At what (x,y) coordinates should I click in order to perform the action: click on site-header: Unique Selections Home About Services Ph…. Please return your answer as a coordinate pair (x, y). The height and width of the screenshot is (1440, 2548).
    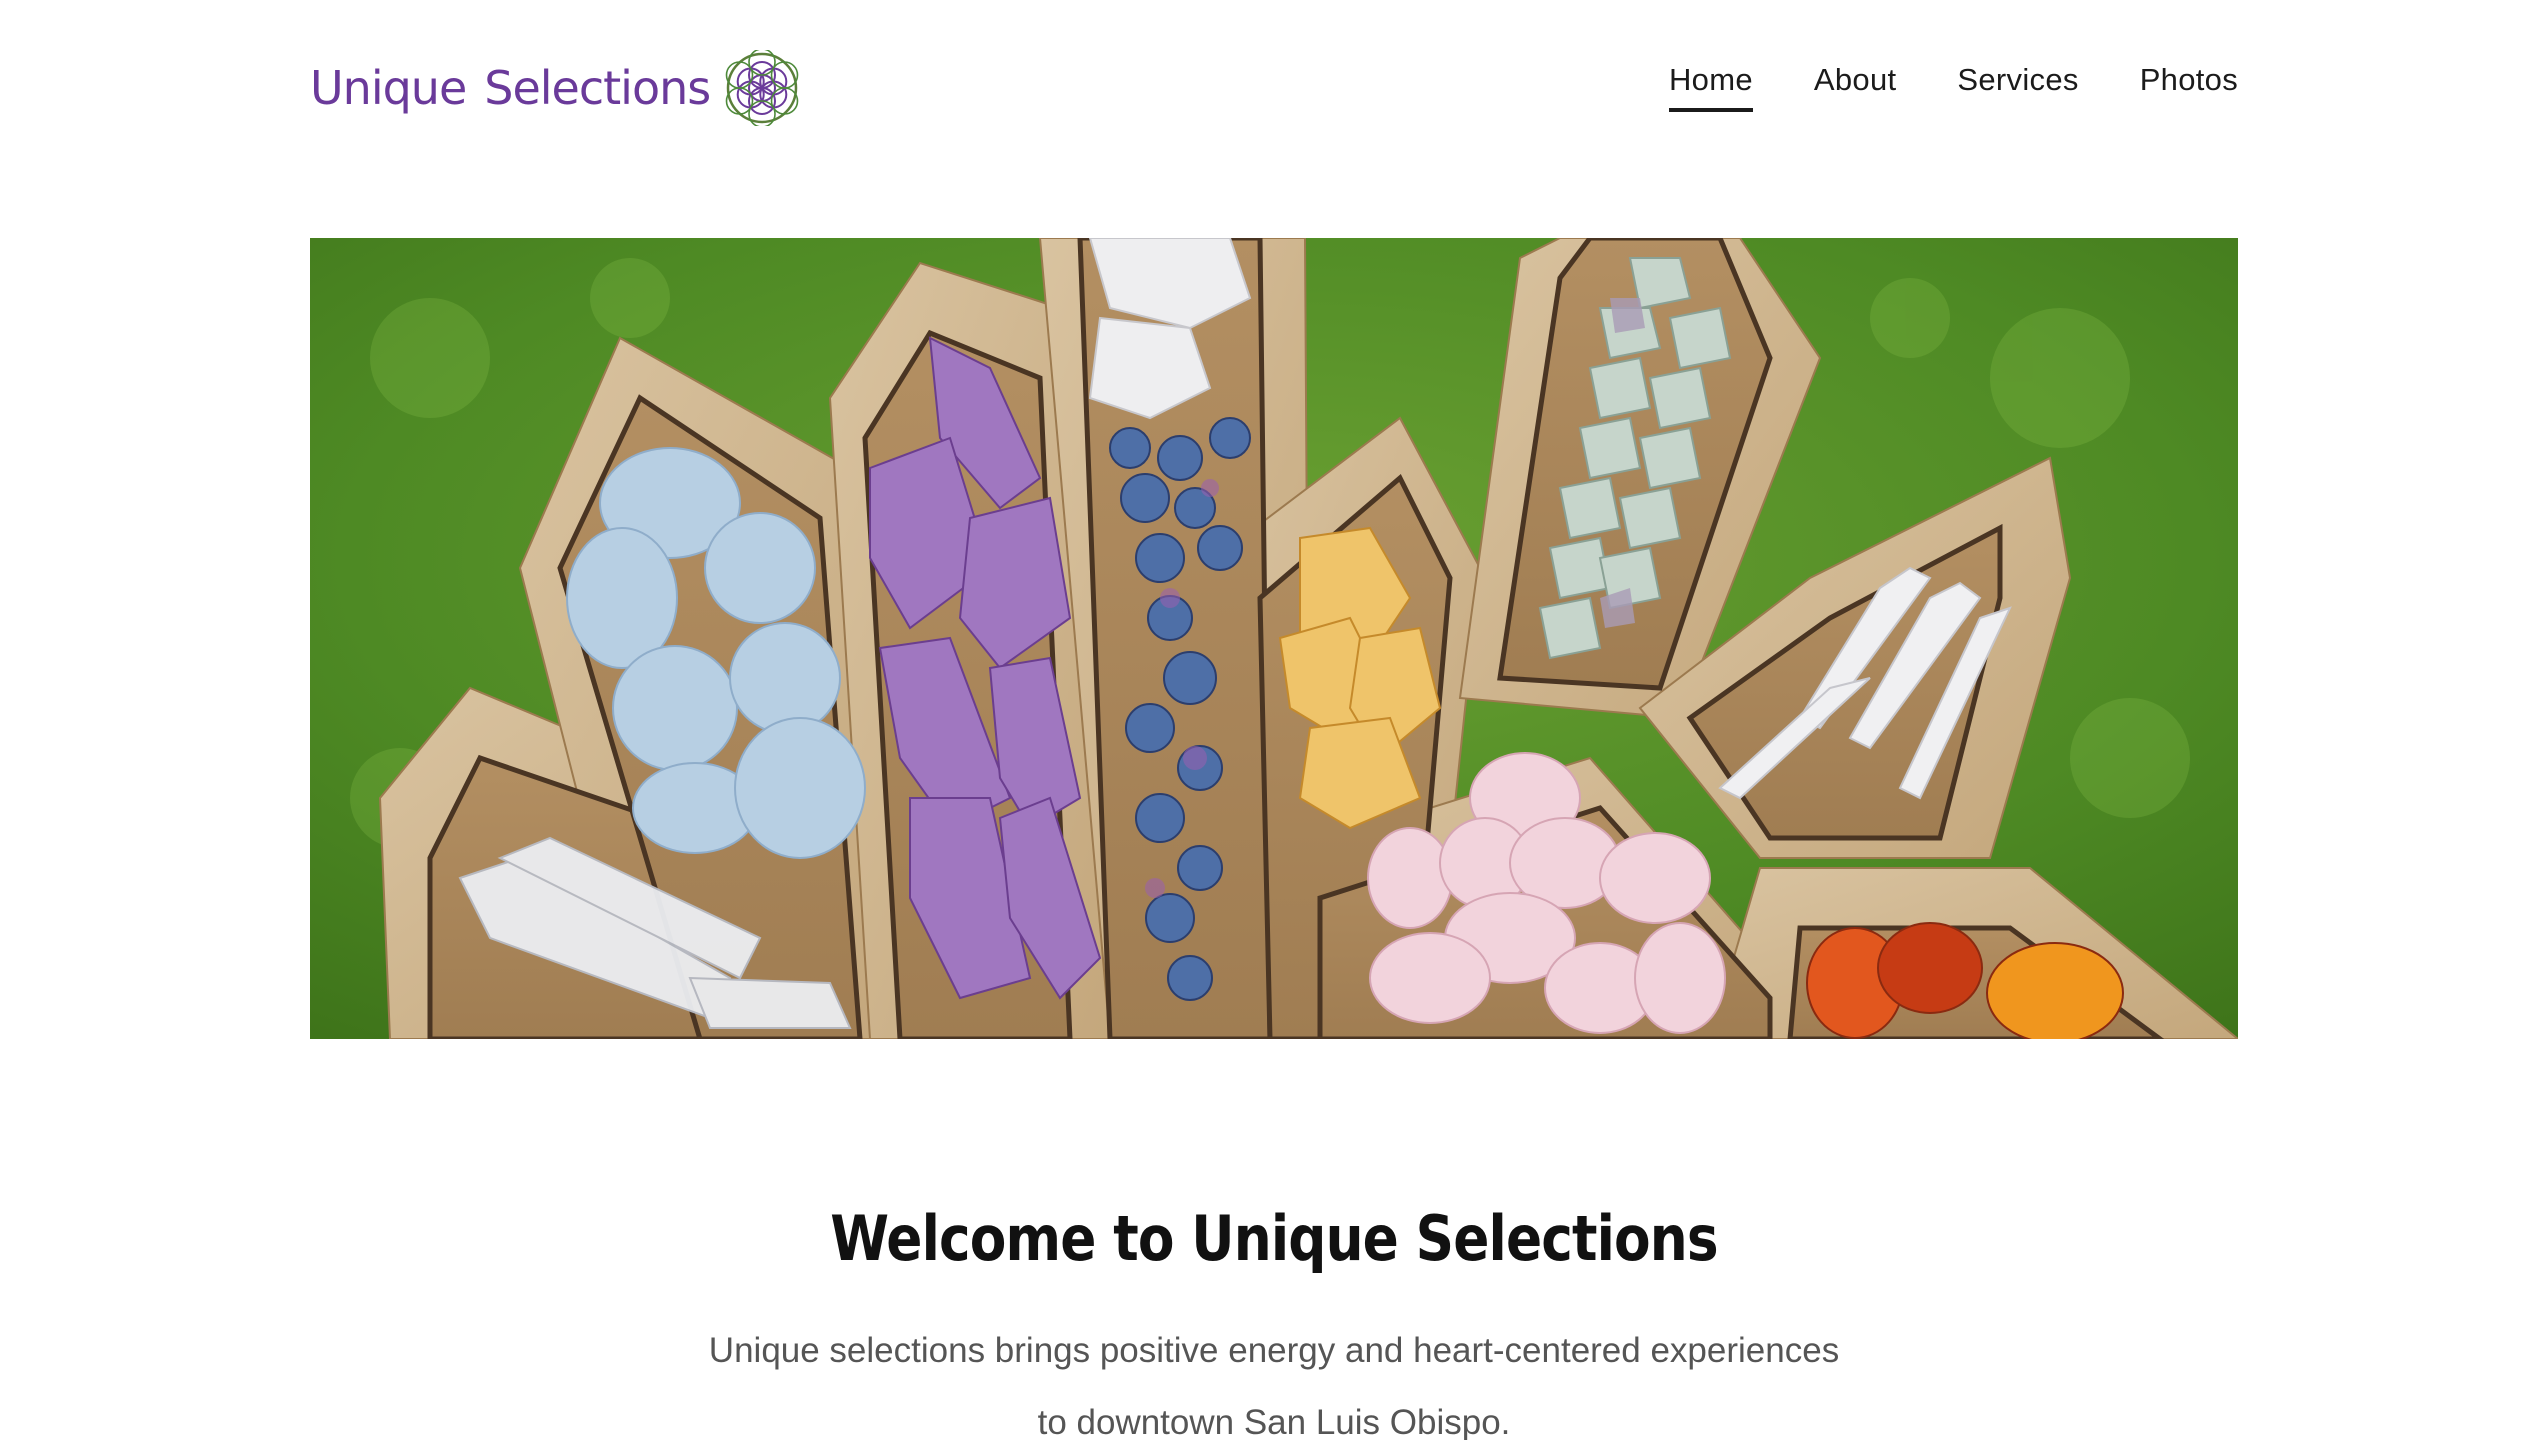
    Looking at the image, I should click on (1274, 90).